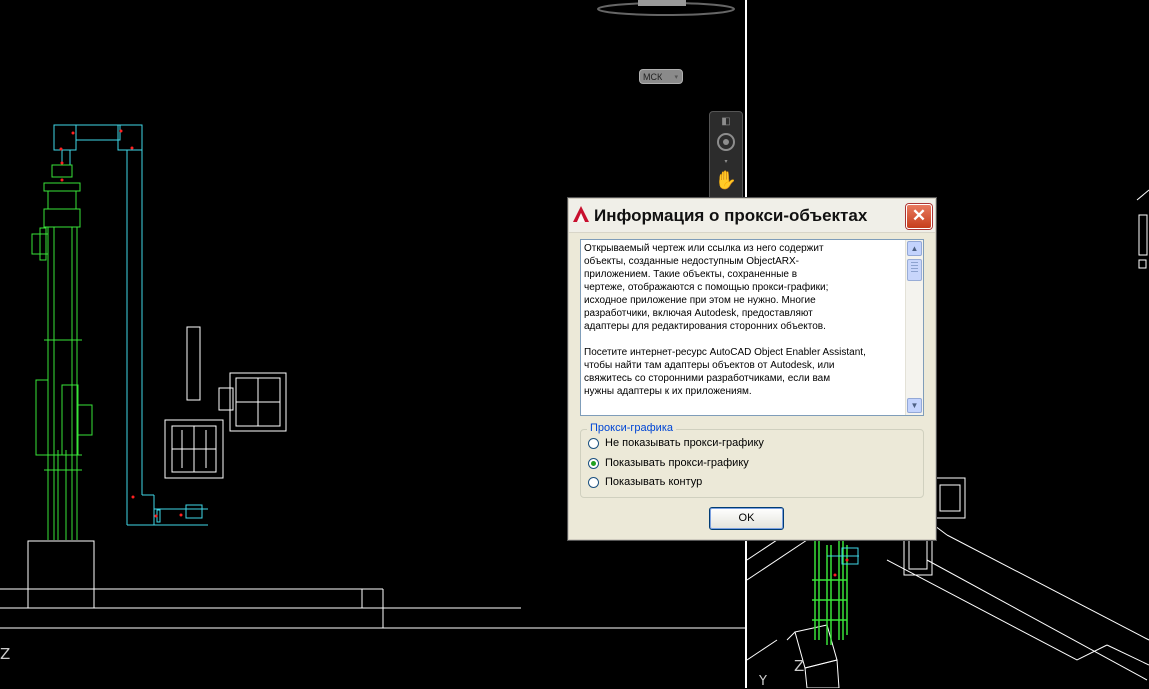 Image resolution: width=1149 pixels, height=689 pixels. I want to click on radio-button-selected, so click(593, 463).